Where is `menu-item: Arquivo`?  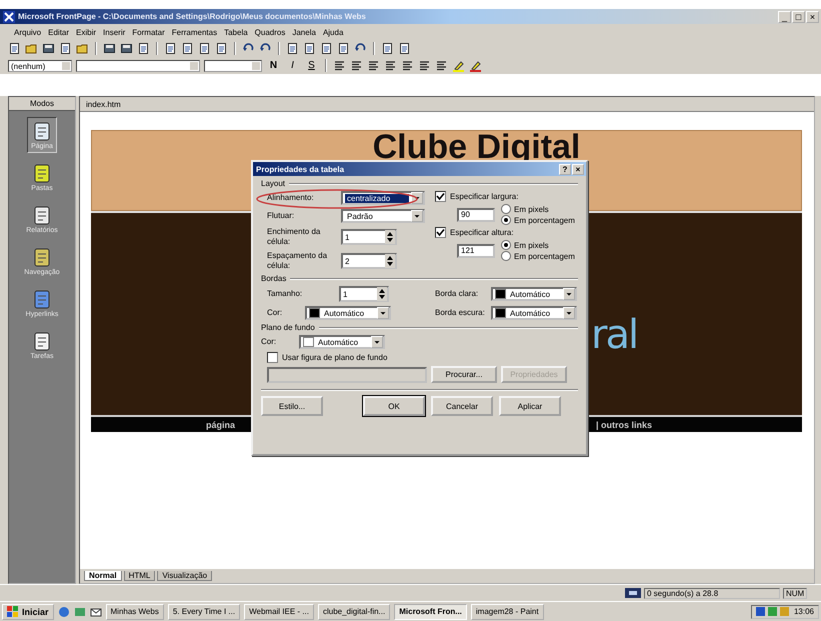
menu-item: Arquivo is located at coordinates (28, 32).